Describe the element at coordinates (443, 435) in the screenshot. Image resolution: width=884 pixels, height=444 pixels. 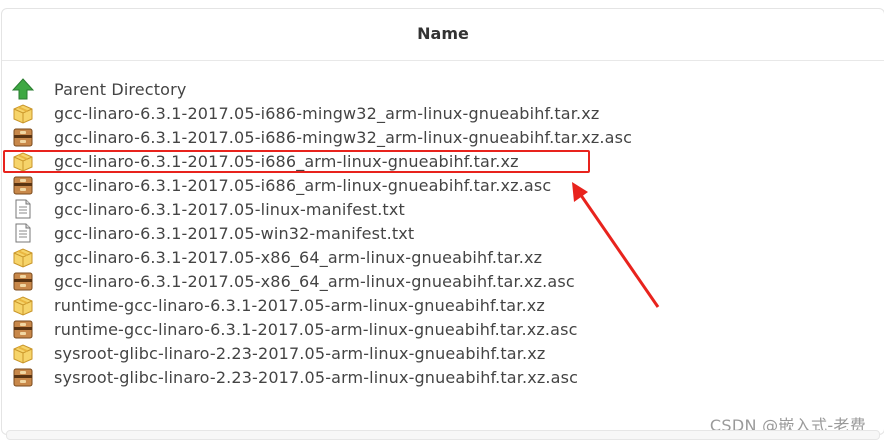
I see `horizontal-scrollbar` at that location.